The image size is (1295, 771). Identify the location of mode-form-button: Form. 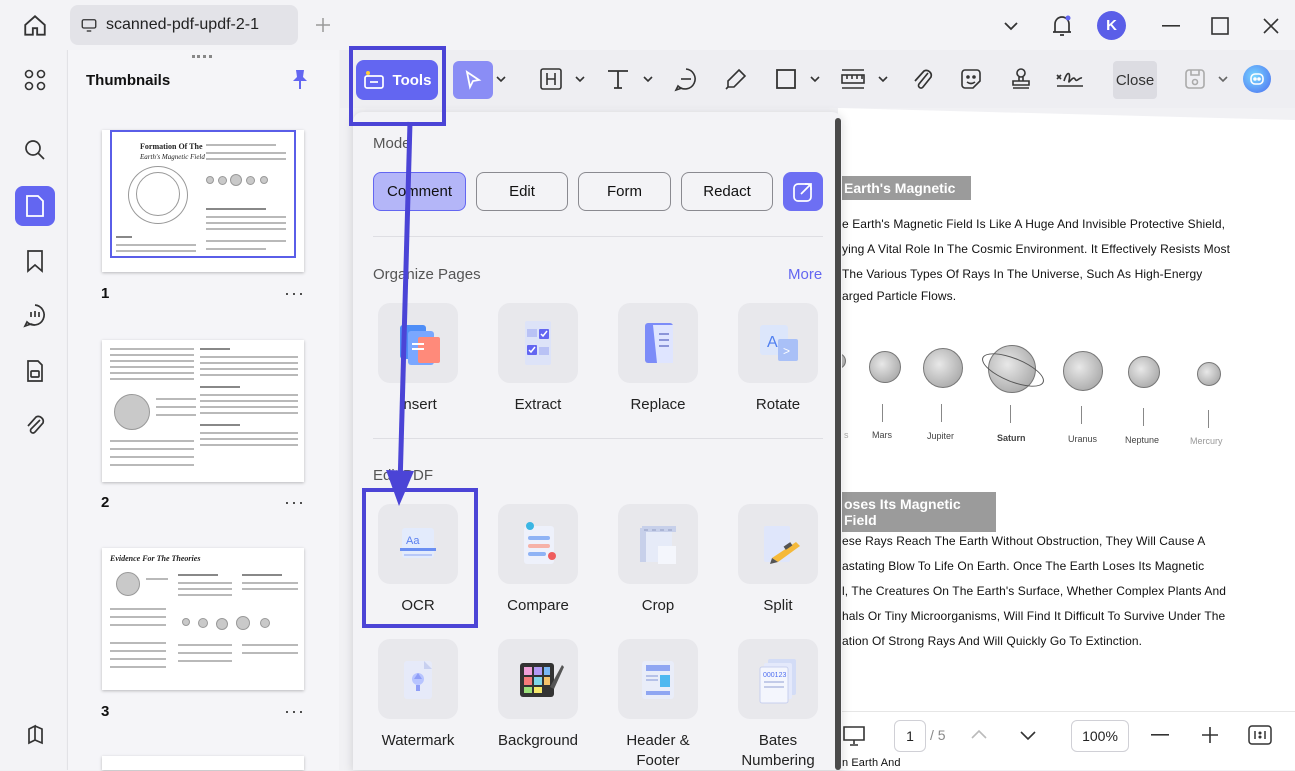
(624, 191).